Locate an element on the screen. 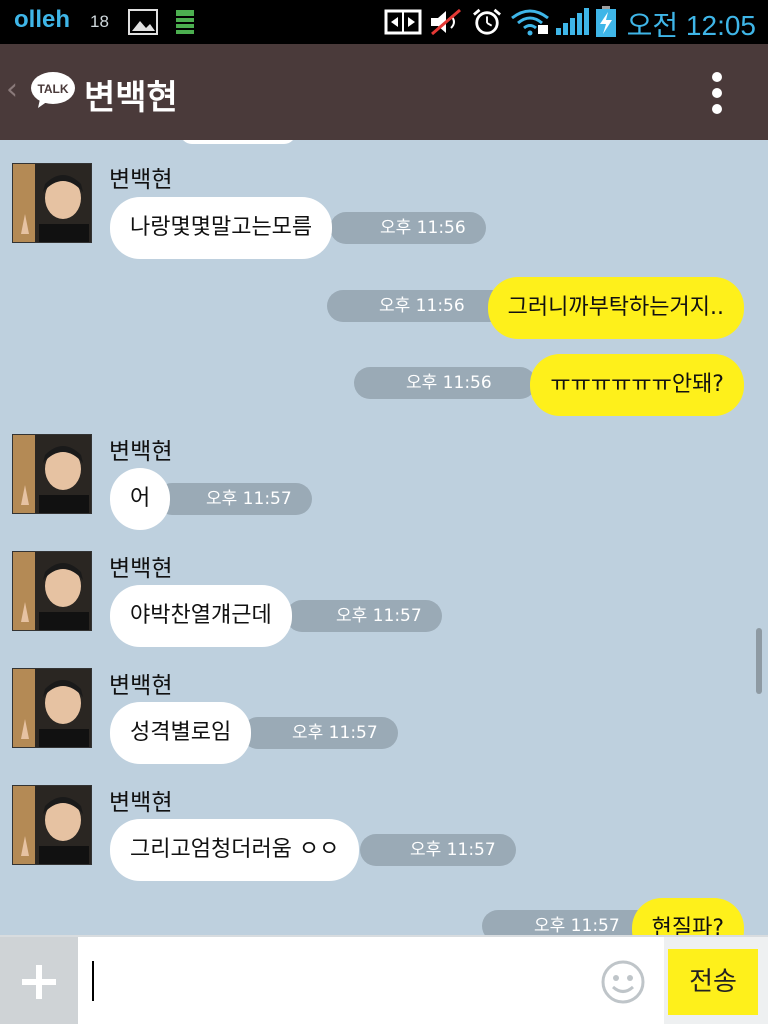 Image resolution: width=768 pixels, height=1024 pixels. message-input-bar: 전송 is located at coordinates (384, 979).